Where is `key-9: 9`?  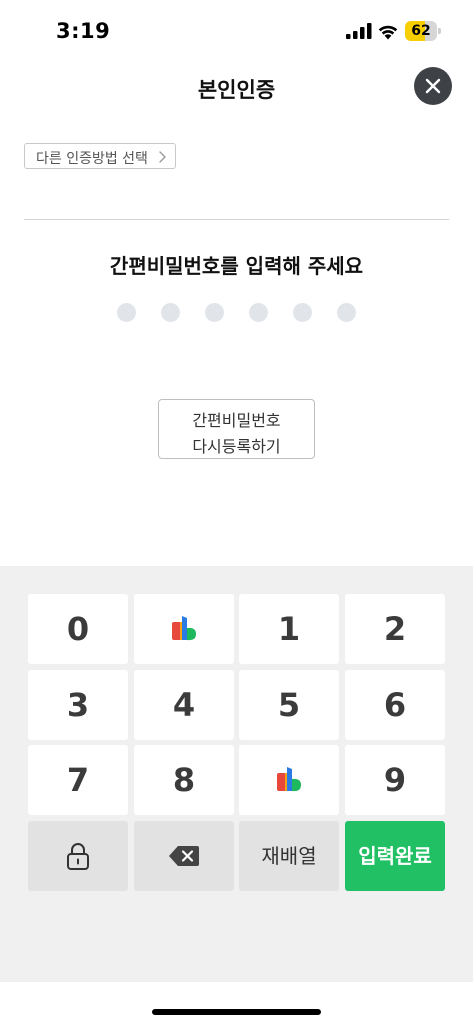 key-9: 9 is located at coordinates (395, 780).